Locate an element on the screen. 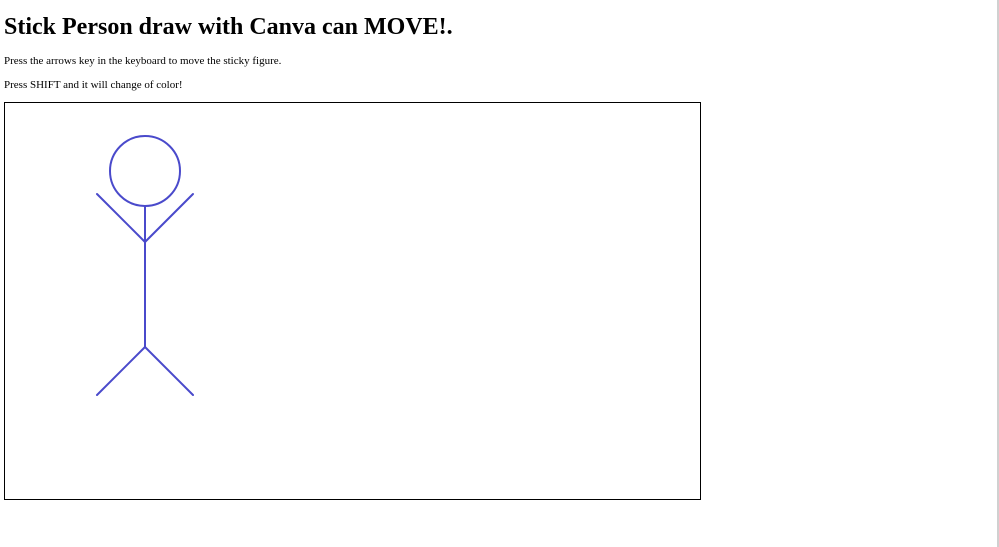 This screenshot has height=547, width=999. shift-key-instruction: Press SHIFT and it will change of color! is located at coordinates (93, 85).